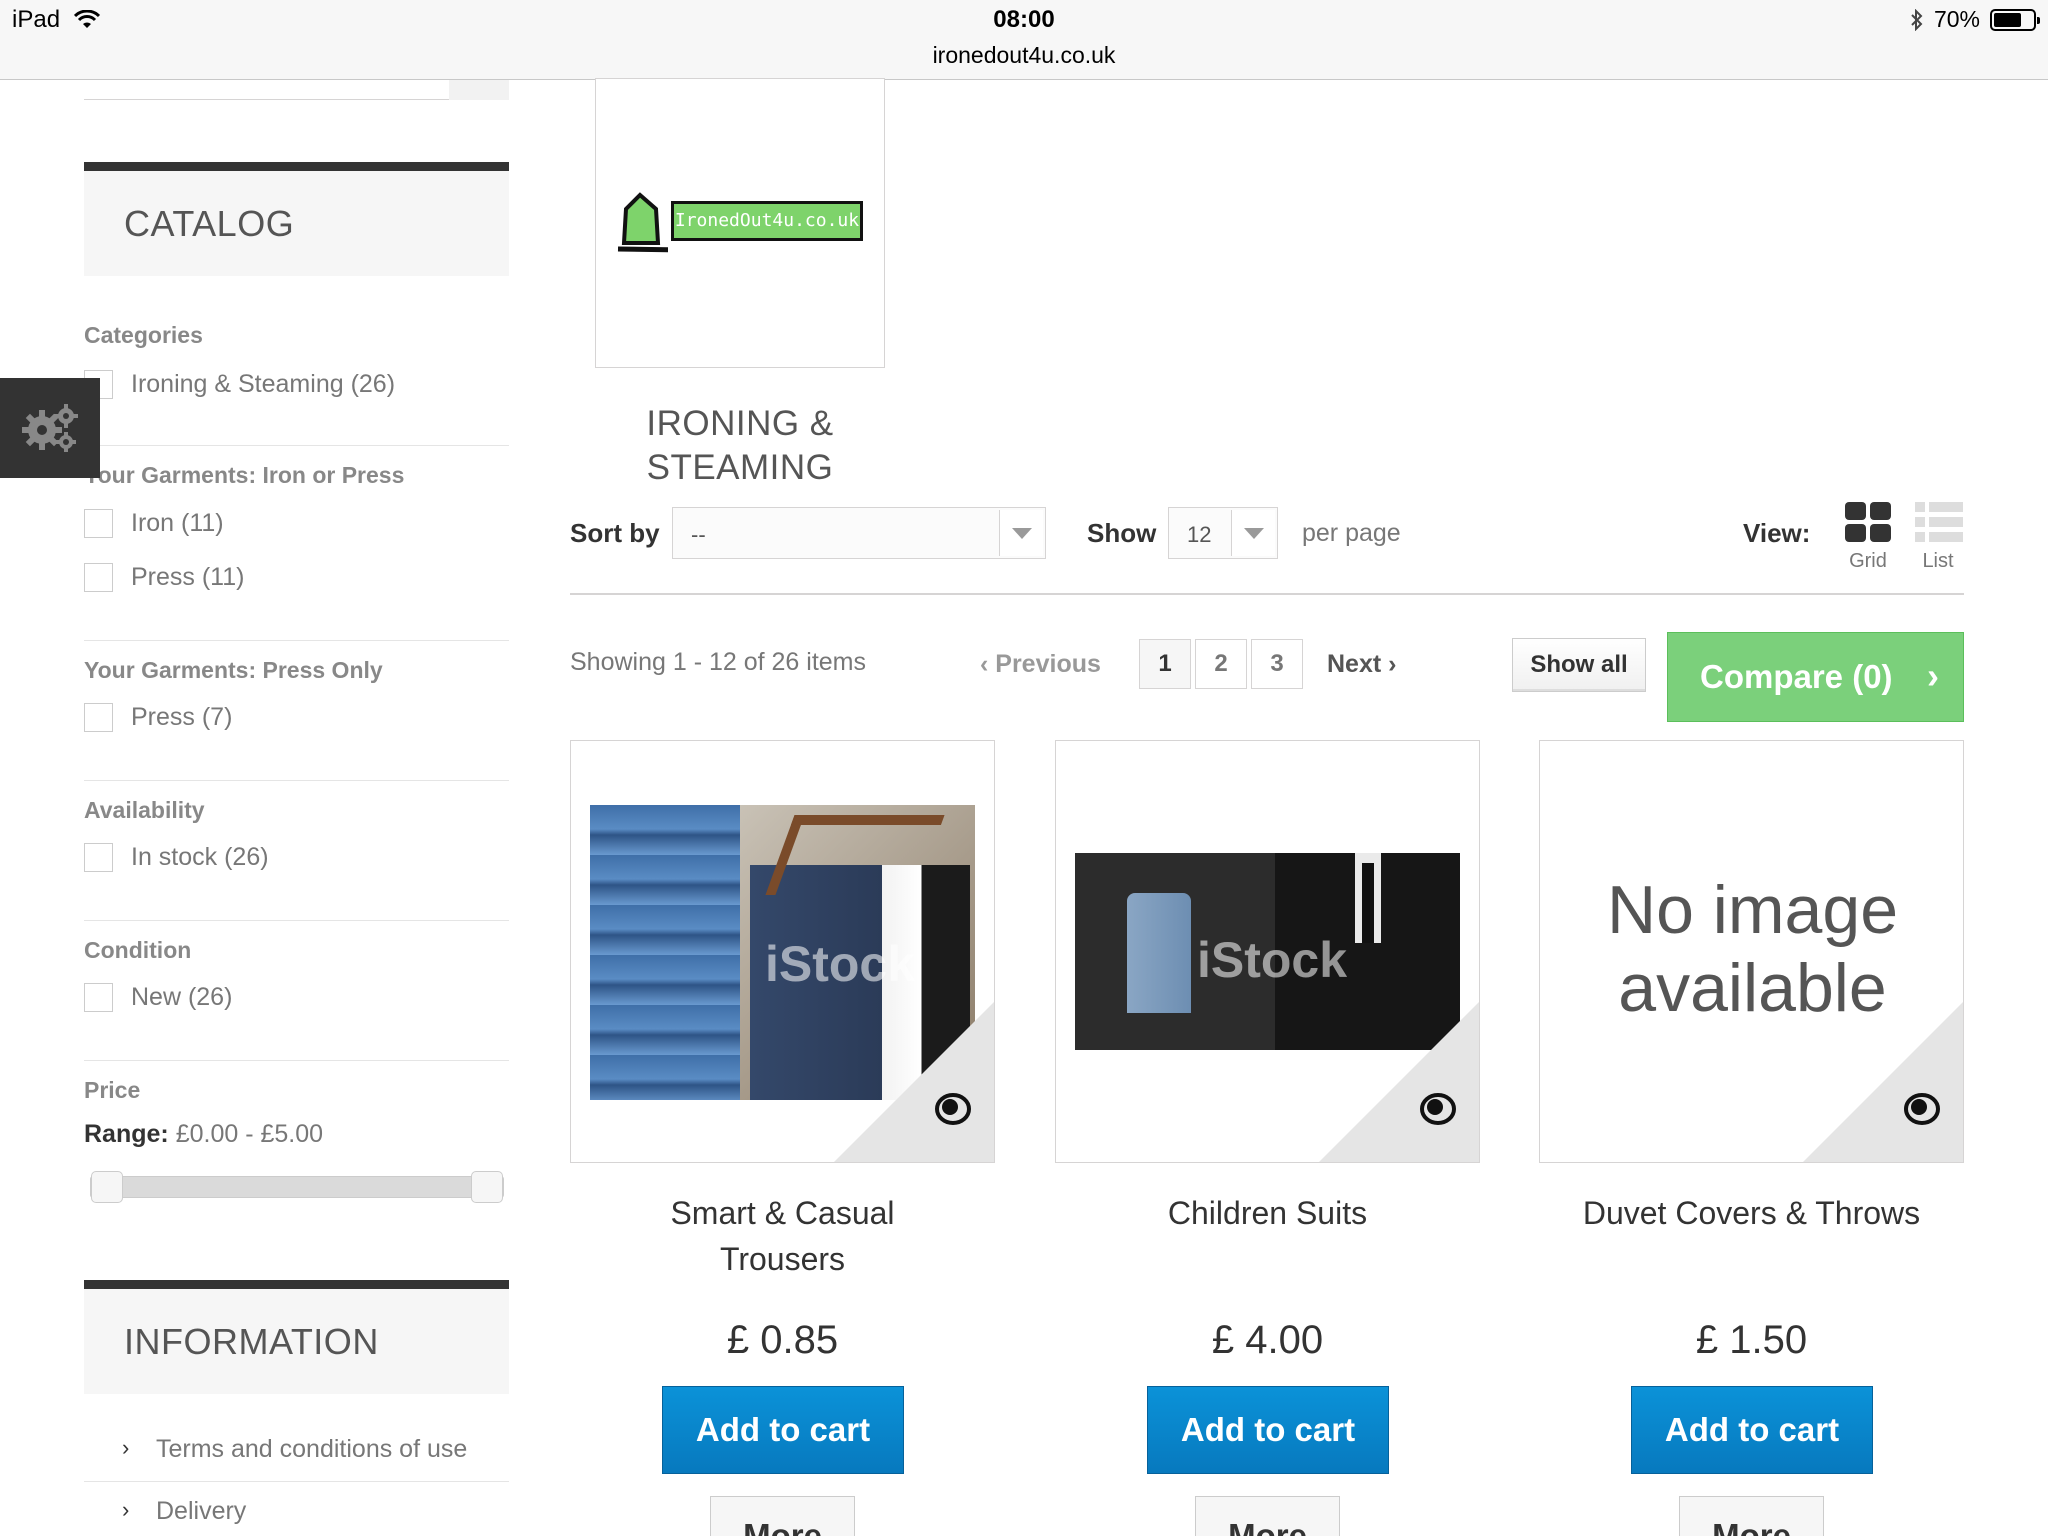 The width and height of the screenshot is (2048, 1536). I want to click on price-range-value: £0.00 - £5.00, so click(249, 1134).